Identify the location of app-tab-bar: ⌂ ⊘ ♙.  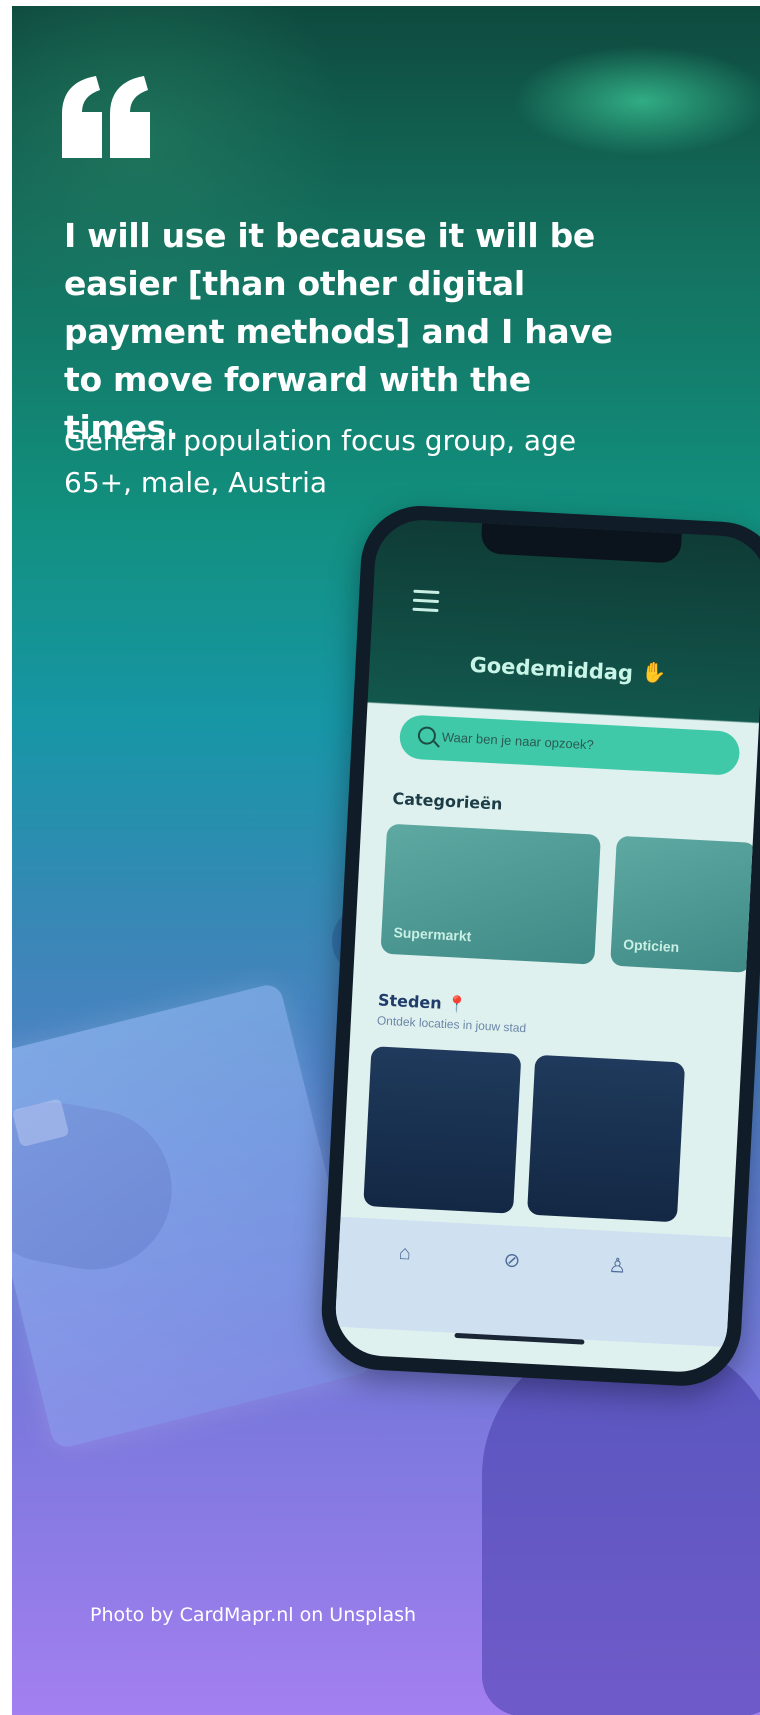
(533, 1282).